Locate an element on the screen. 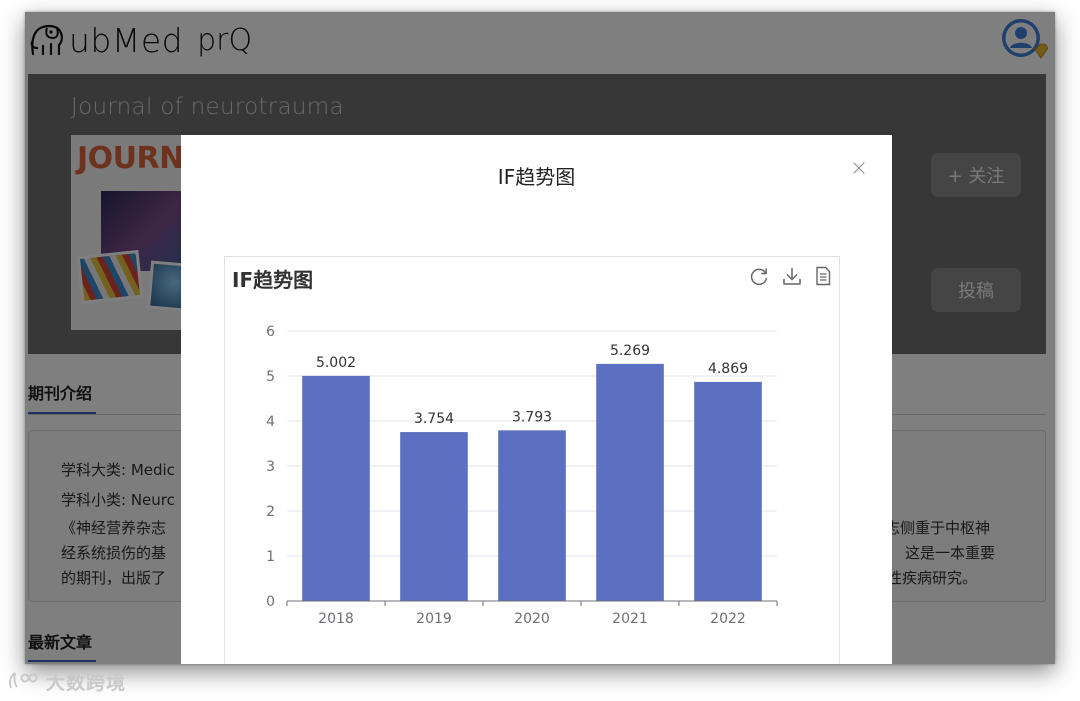  y-tick-label: 5 is located at coordinates (270, 377).